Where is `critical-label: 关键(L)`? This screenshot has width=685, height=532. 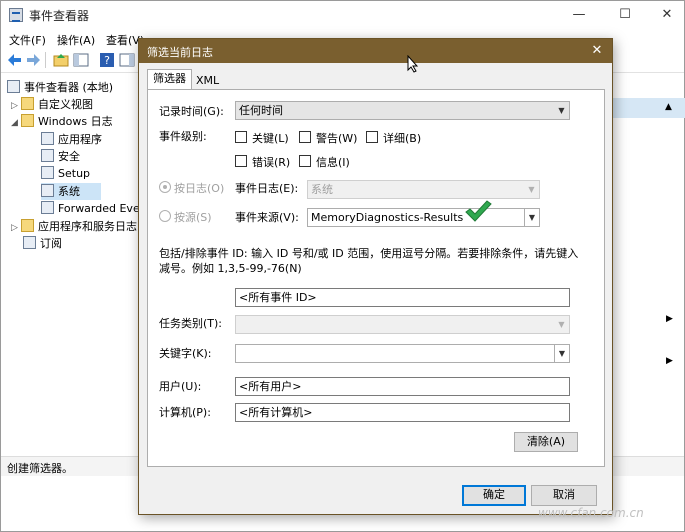 critical-label: 关键(L) is located at coordinates (270, 138).